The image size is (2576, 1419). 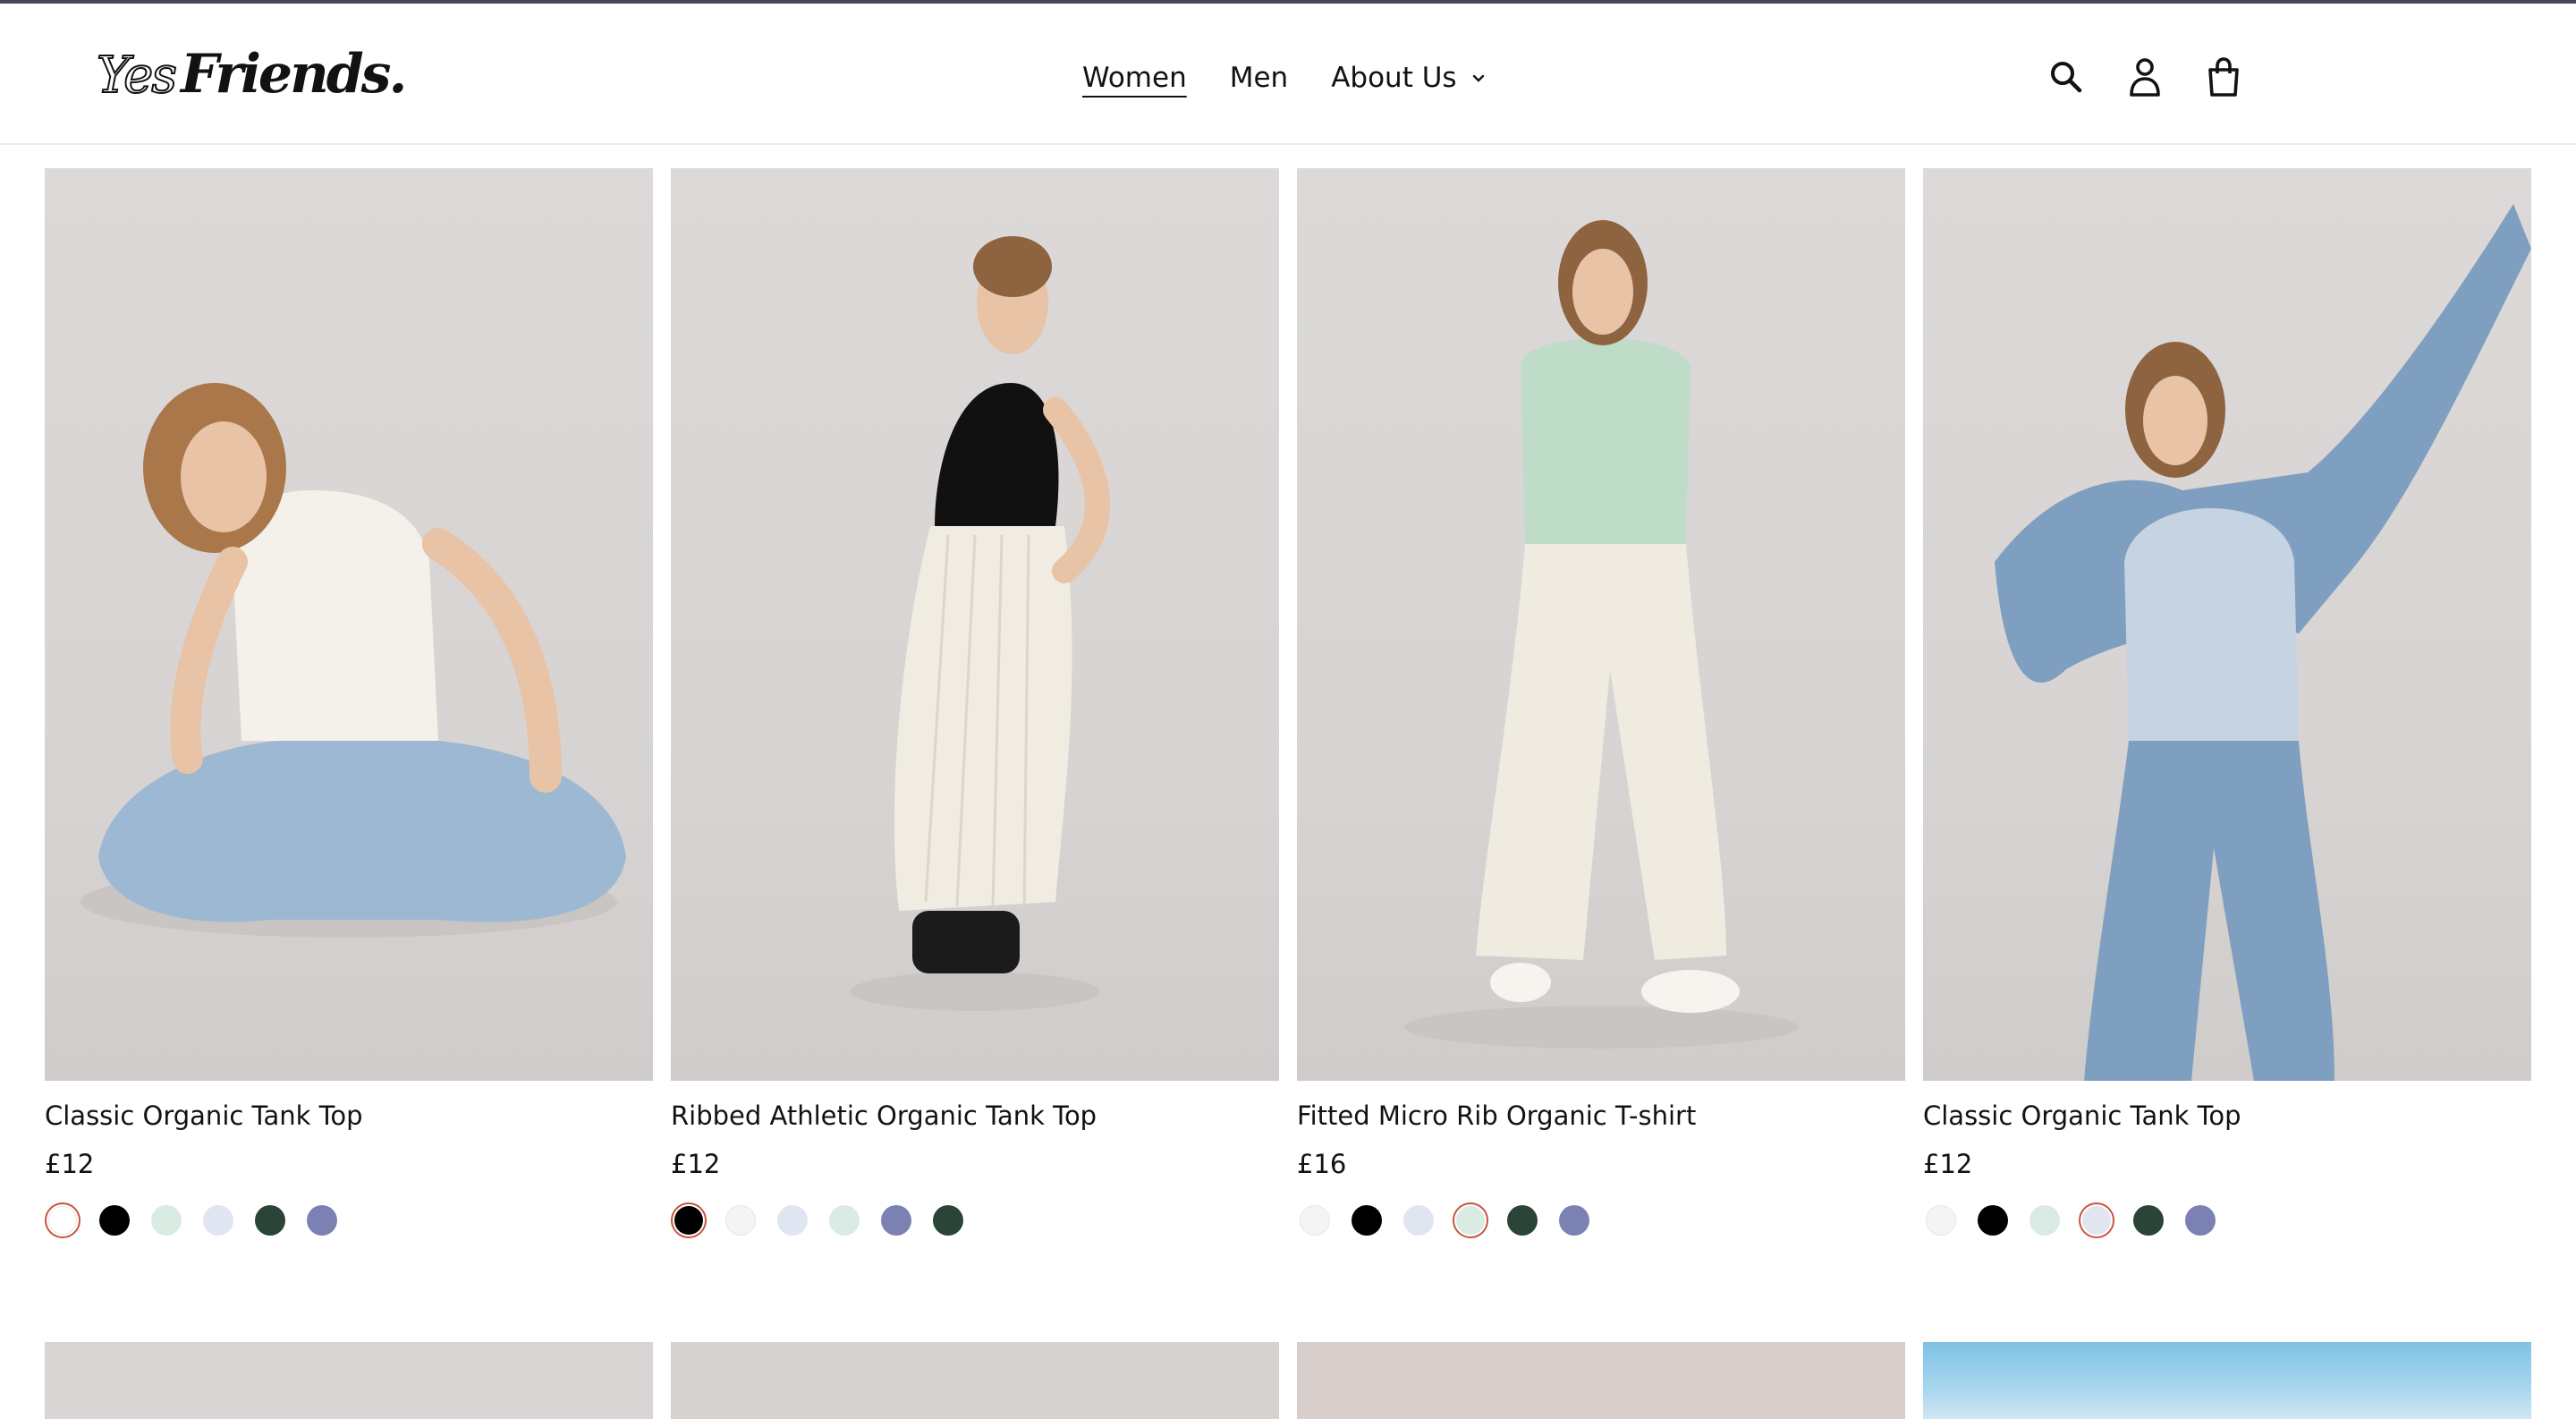 I want to click on brand-logo: Yes Friends., so click(x=251, y=77).